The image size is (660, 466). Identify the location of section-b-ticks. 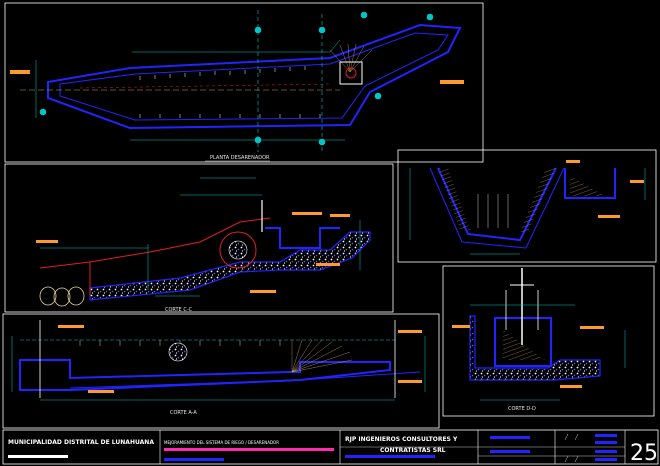
(493, 211).